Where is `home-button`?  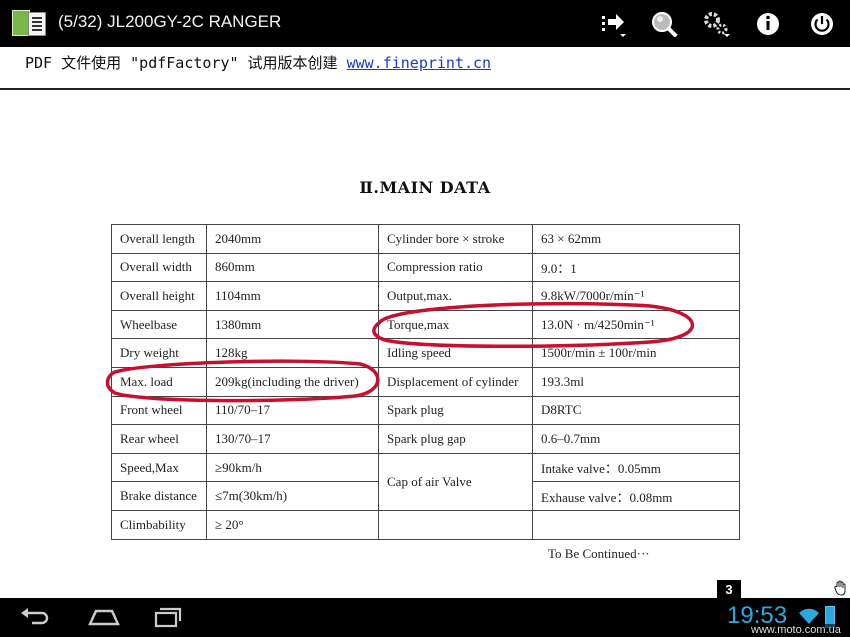
home-button is located at coordinates (102, 617).